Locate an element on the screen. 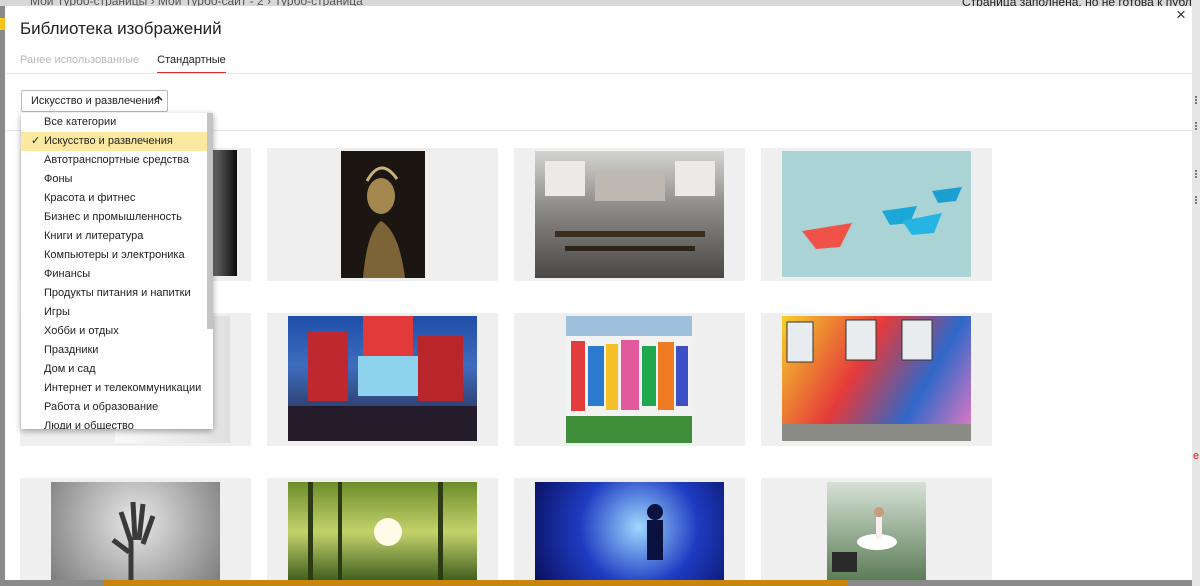  dropdown-item: Фоны is located at coordinates (117, 179).